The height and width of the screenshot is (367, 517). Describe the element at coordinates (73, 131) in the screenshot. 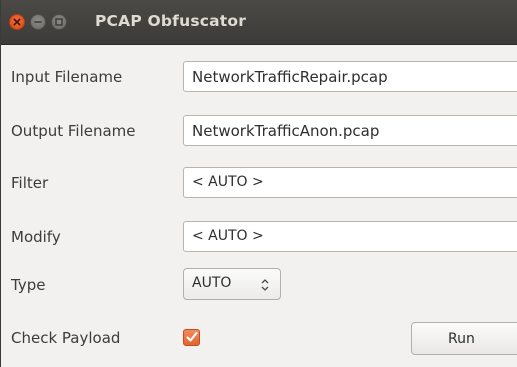

I see `output-filename-label: Output Filename` at that location.